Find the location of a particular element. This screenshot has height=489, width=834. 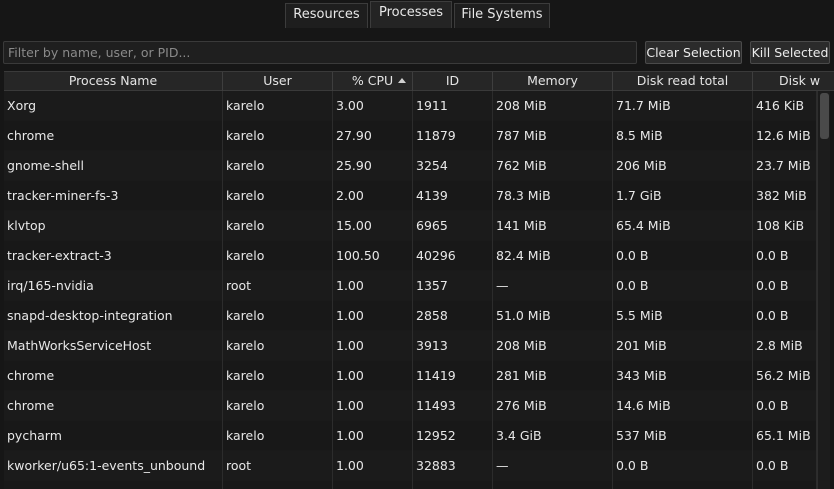

table-row: irq/165-nvidia root 1.00 1357—0.0 B 0.0 B is located at coordinates (410, 286).